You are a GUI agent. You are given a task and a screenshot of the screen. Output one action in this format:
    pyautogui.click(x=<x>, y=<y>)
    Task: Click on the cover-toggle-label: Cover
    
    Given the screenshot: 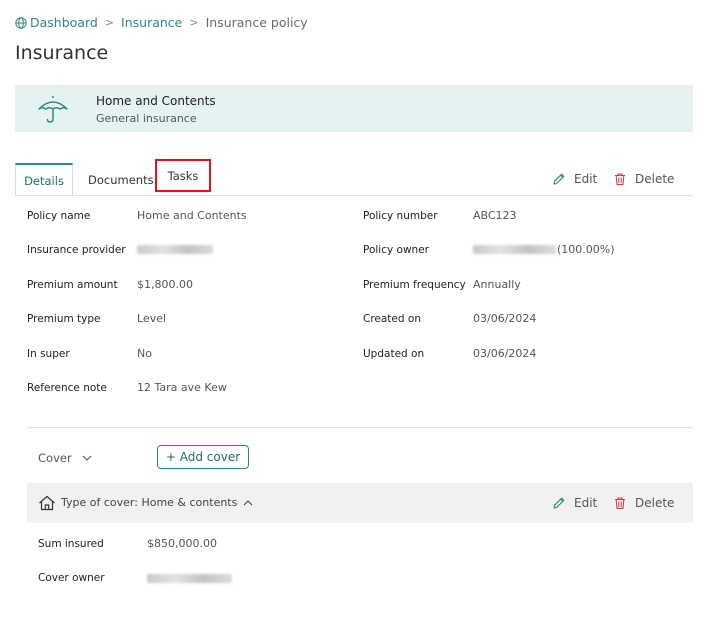 What is the action you would take?
    pyautogui.click(x=55, y=458)
    